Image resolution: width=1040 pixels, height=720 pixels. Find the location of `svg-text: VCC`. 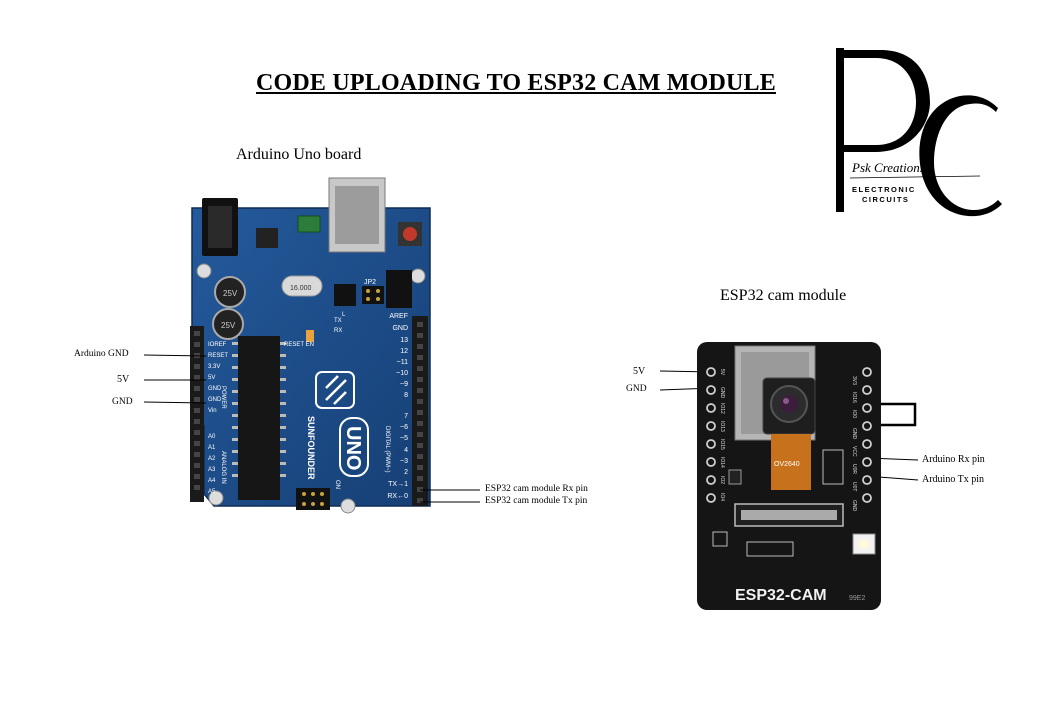

svg-text: VCC is located at coordinates (854, 451).